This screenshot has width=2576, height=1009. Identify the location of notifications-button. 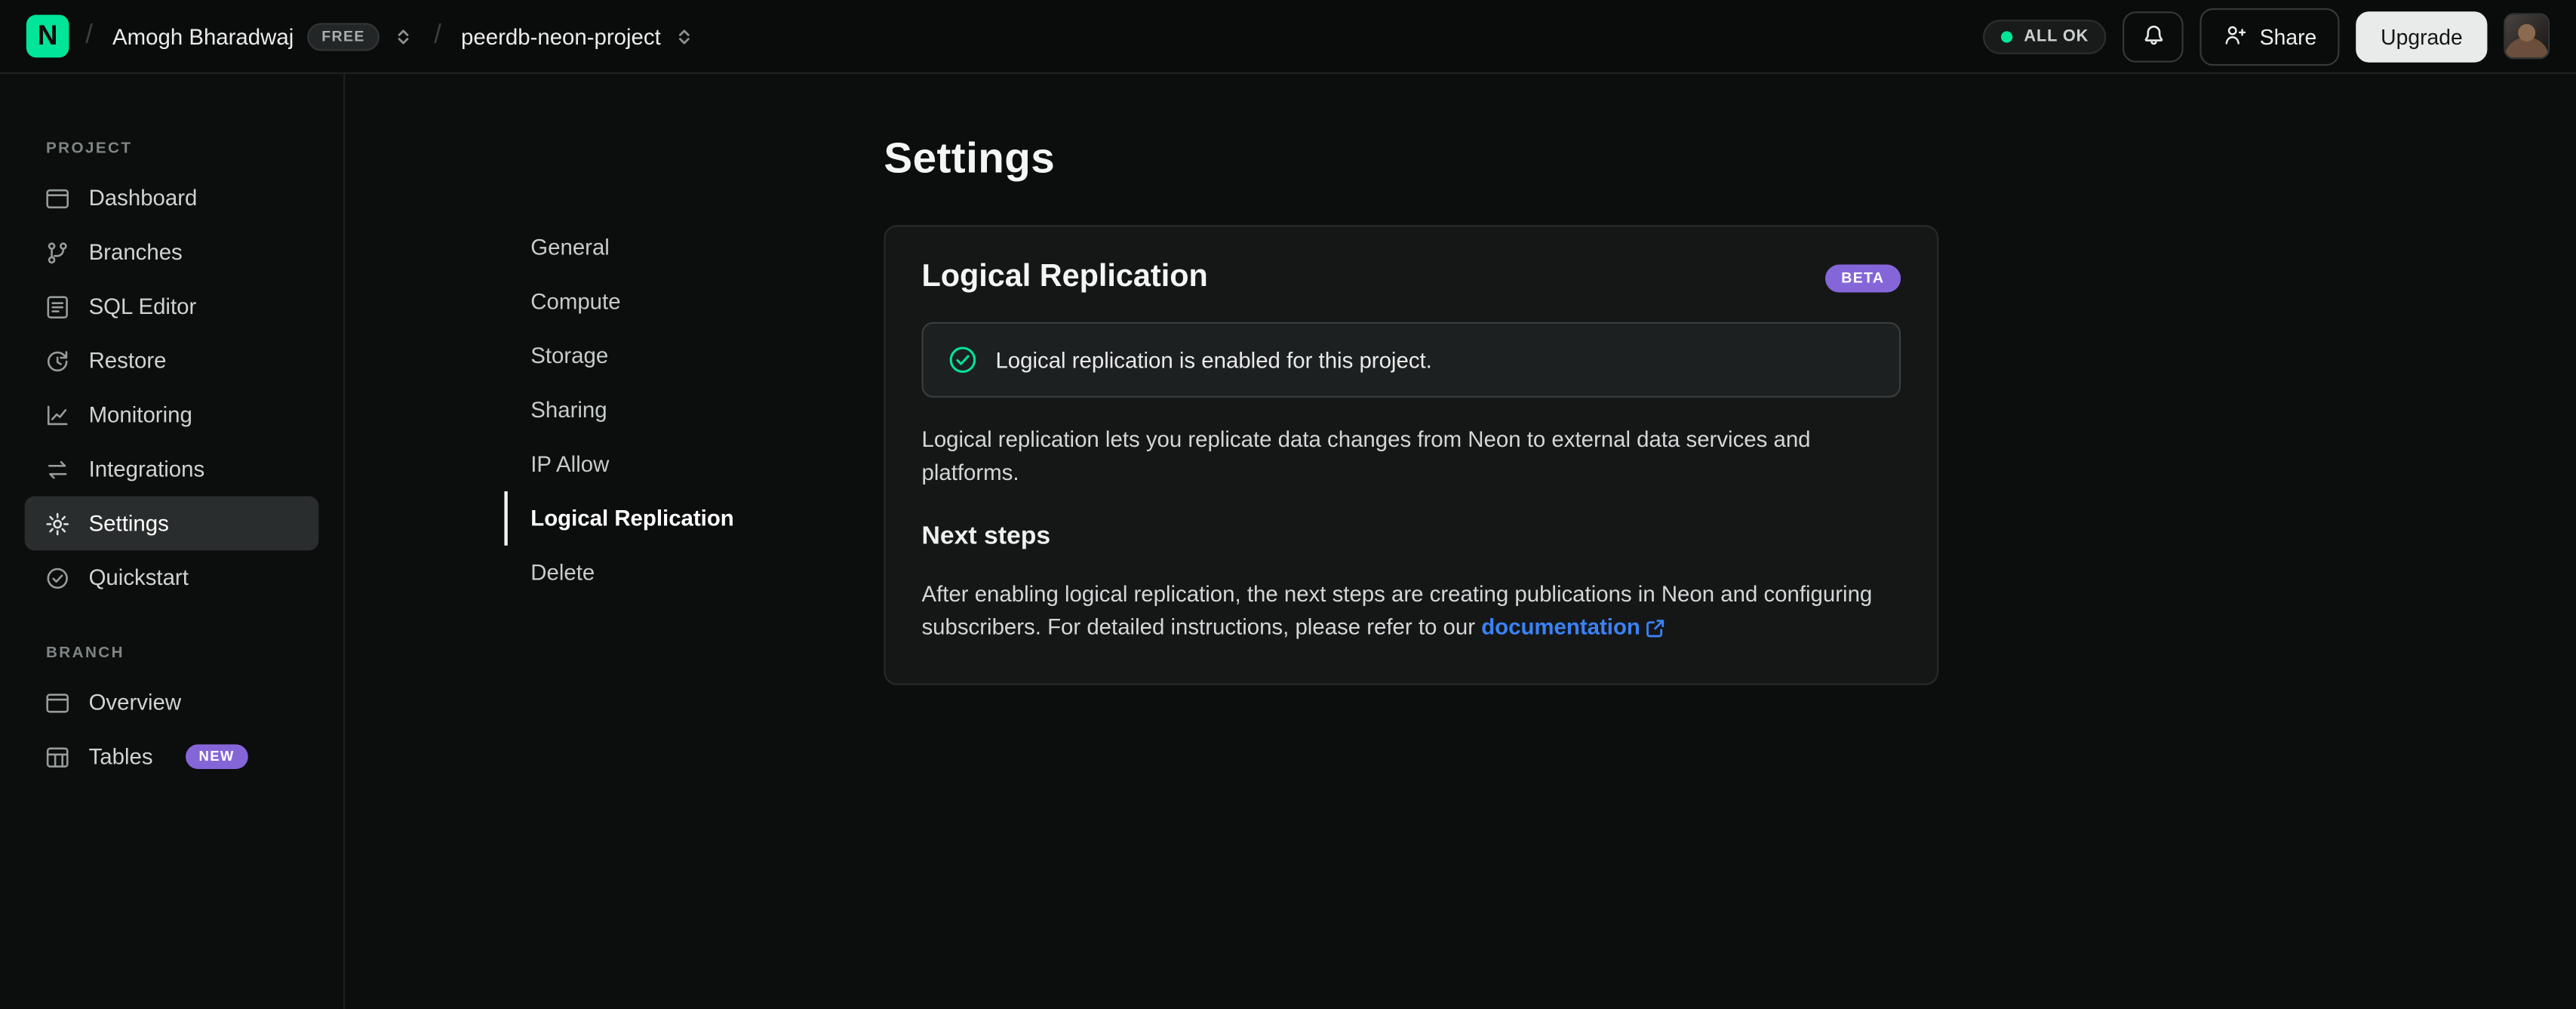
(2153, 36).